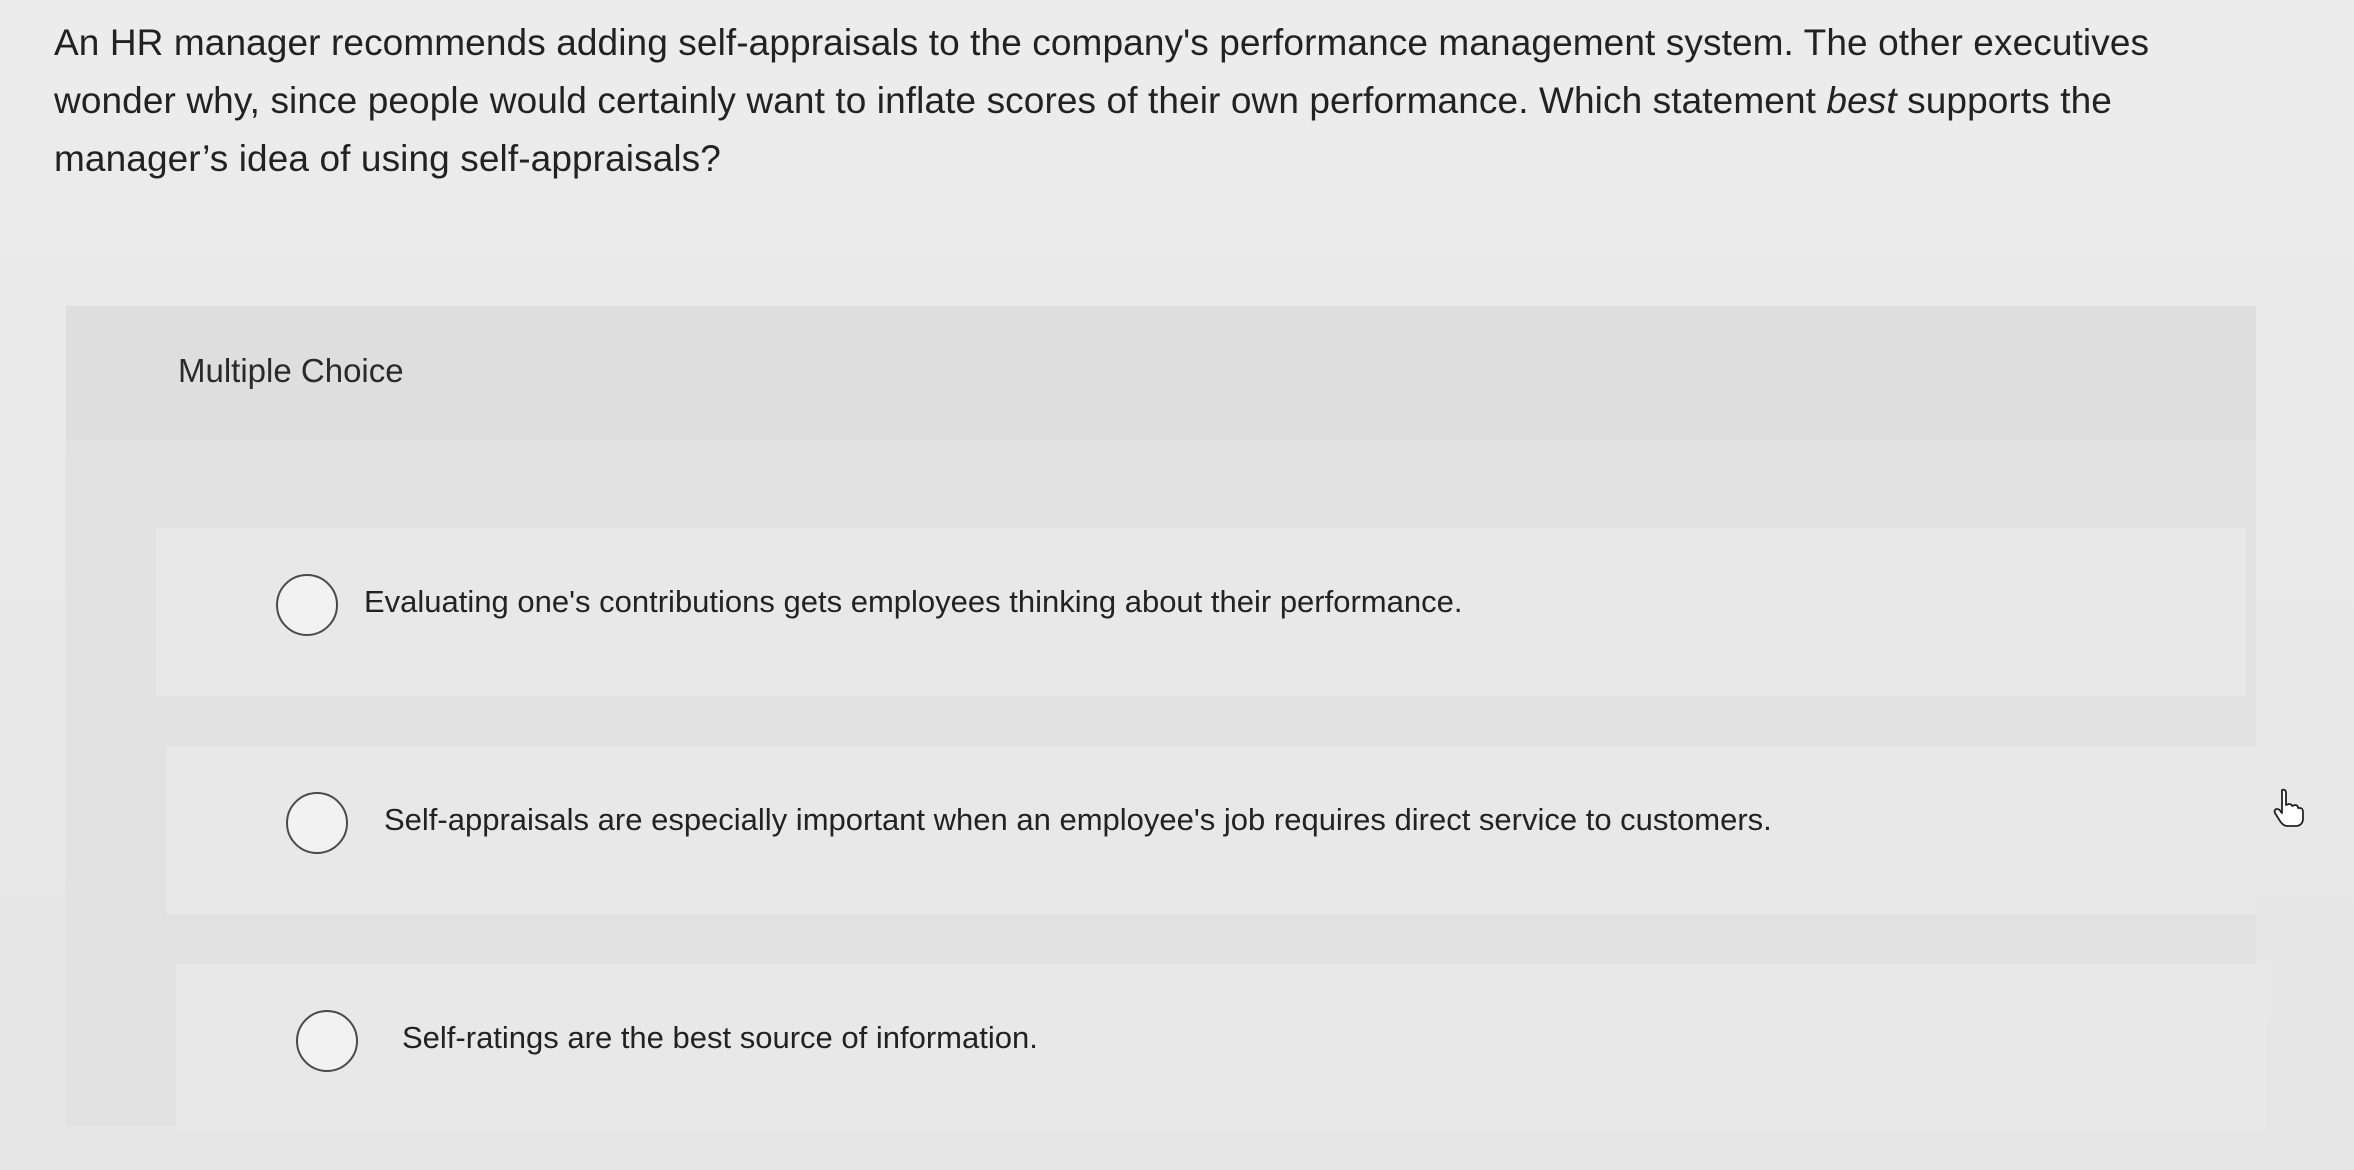 This screenshot has height=1170, width=2354. I want to click on hand-pointer-icon, so click(2288, 807).